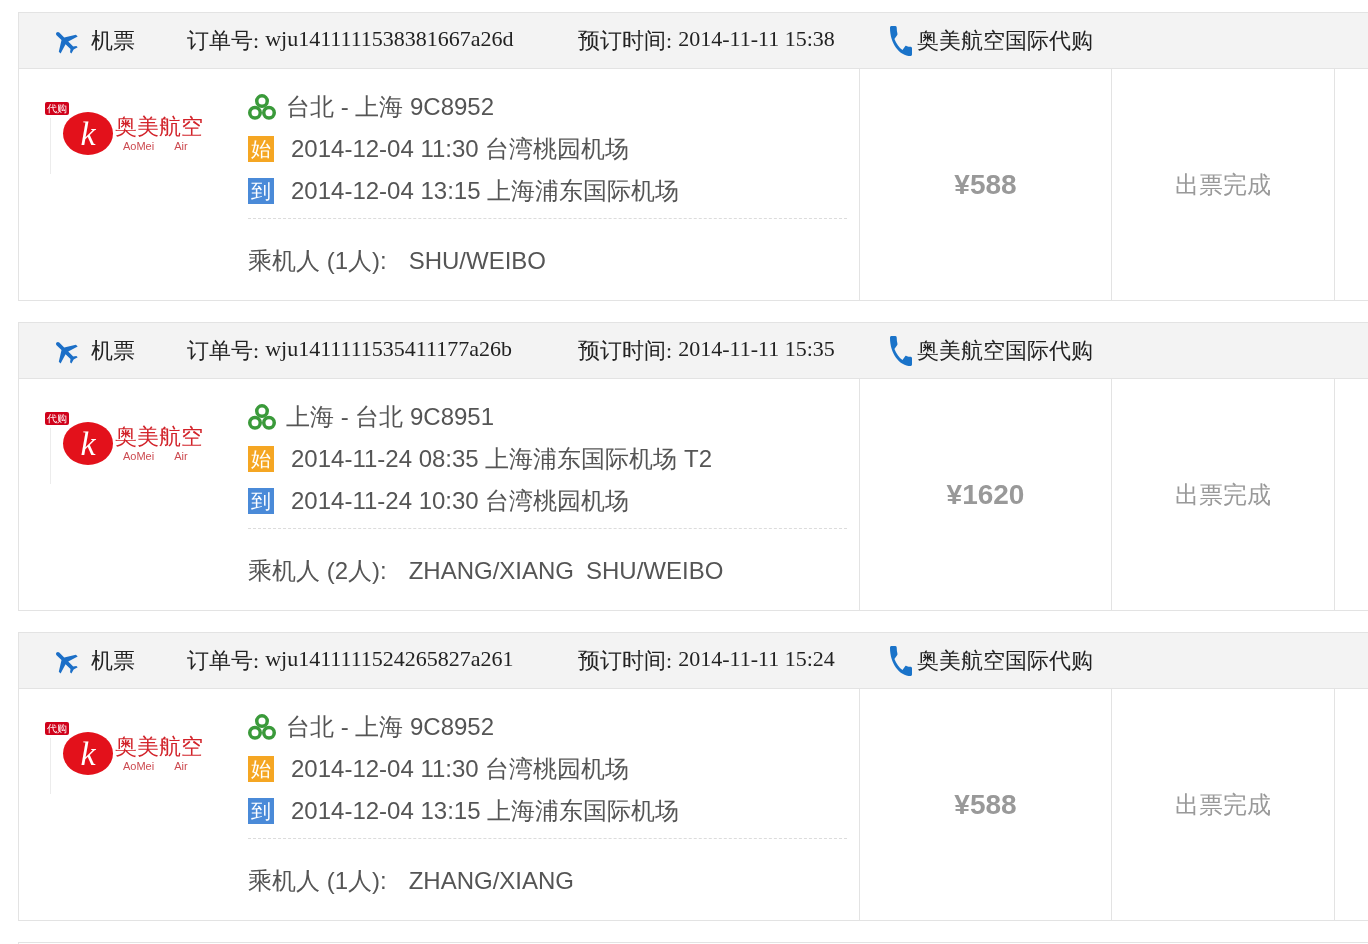  What do you see at coordinates (985, 494) in the screenshot?
I see `order-price: ¥1620` at bounding box center [985, 494].